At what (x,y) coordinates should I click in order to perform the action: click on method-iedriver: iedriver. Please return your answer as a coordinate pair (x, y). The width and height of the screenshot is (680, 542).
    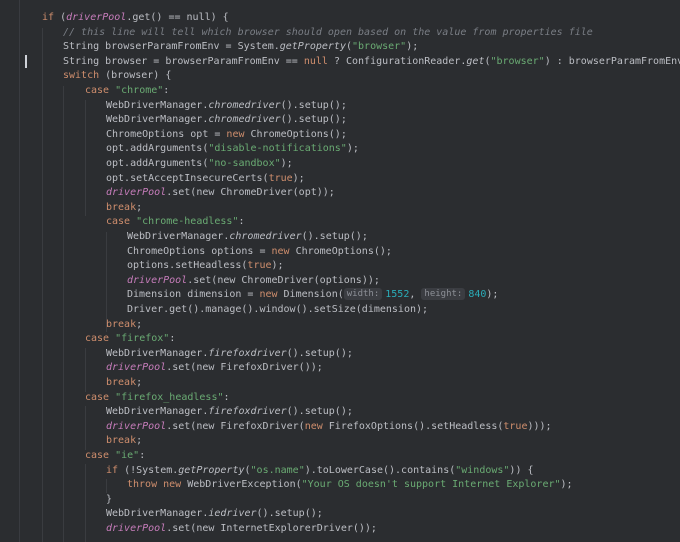
    Looking at the image, I should click on (232, 514).